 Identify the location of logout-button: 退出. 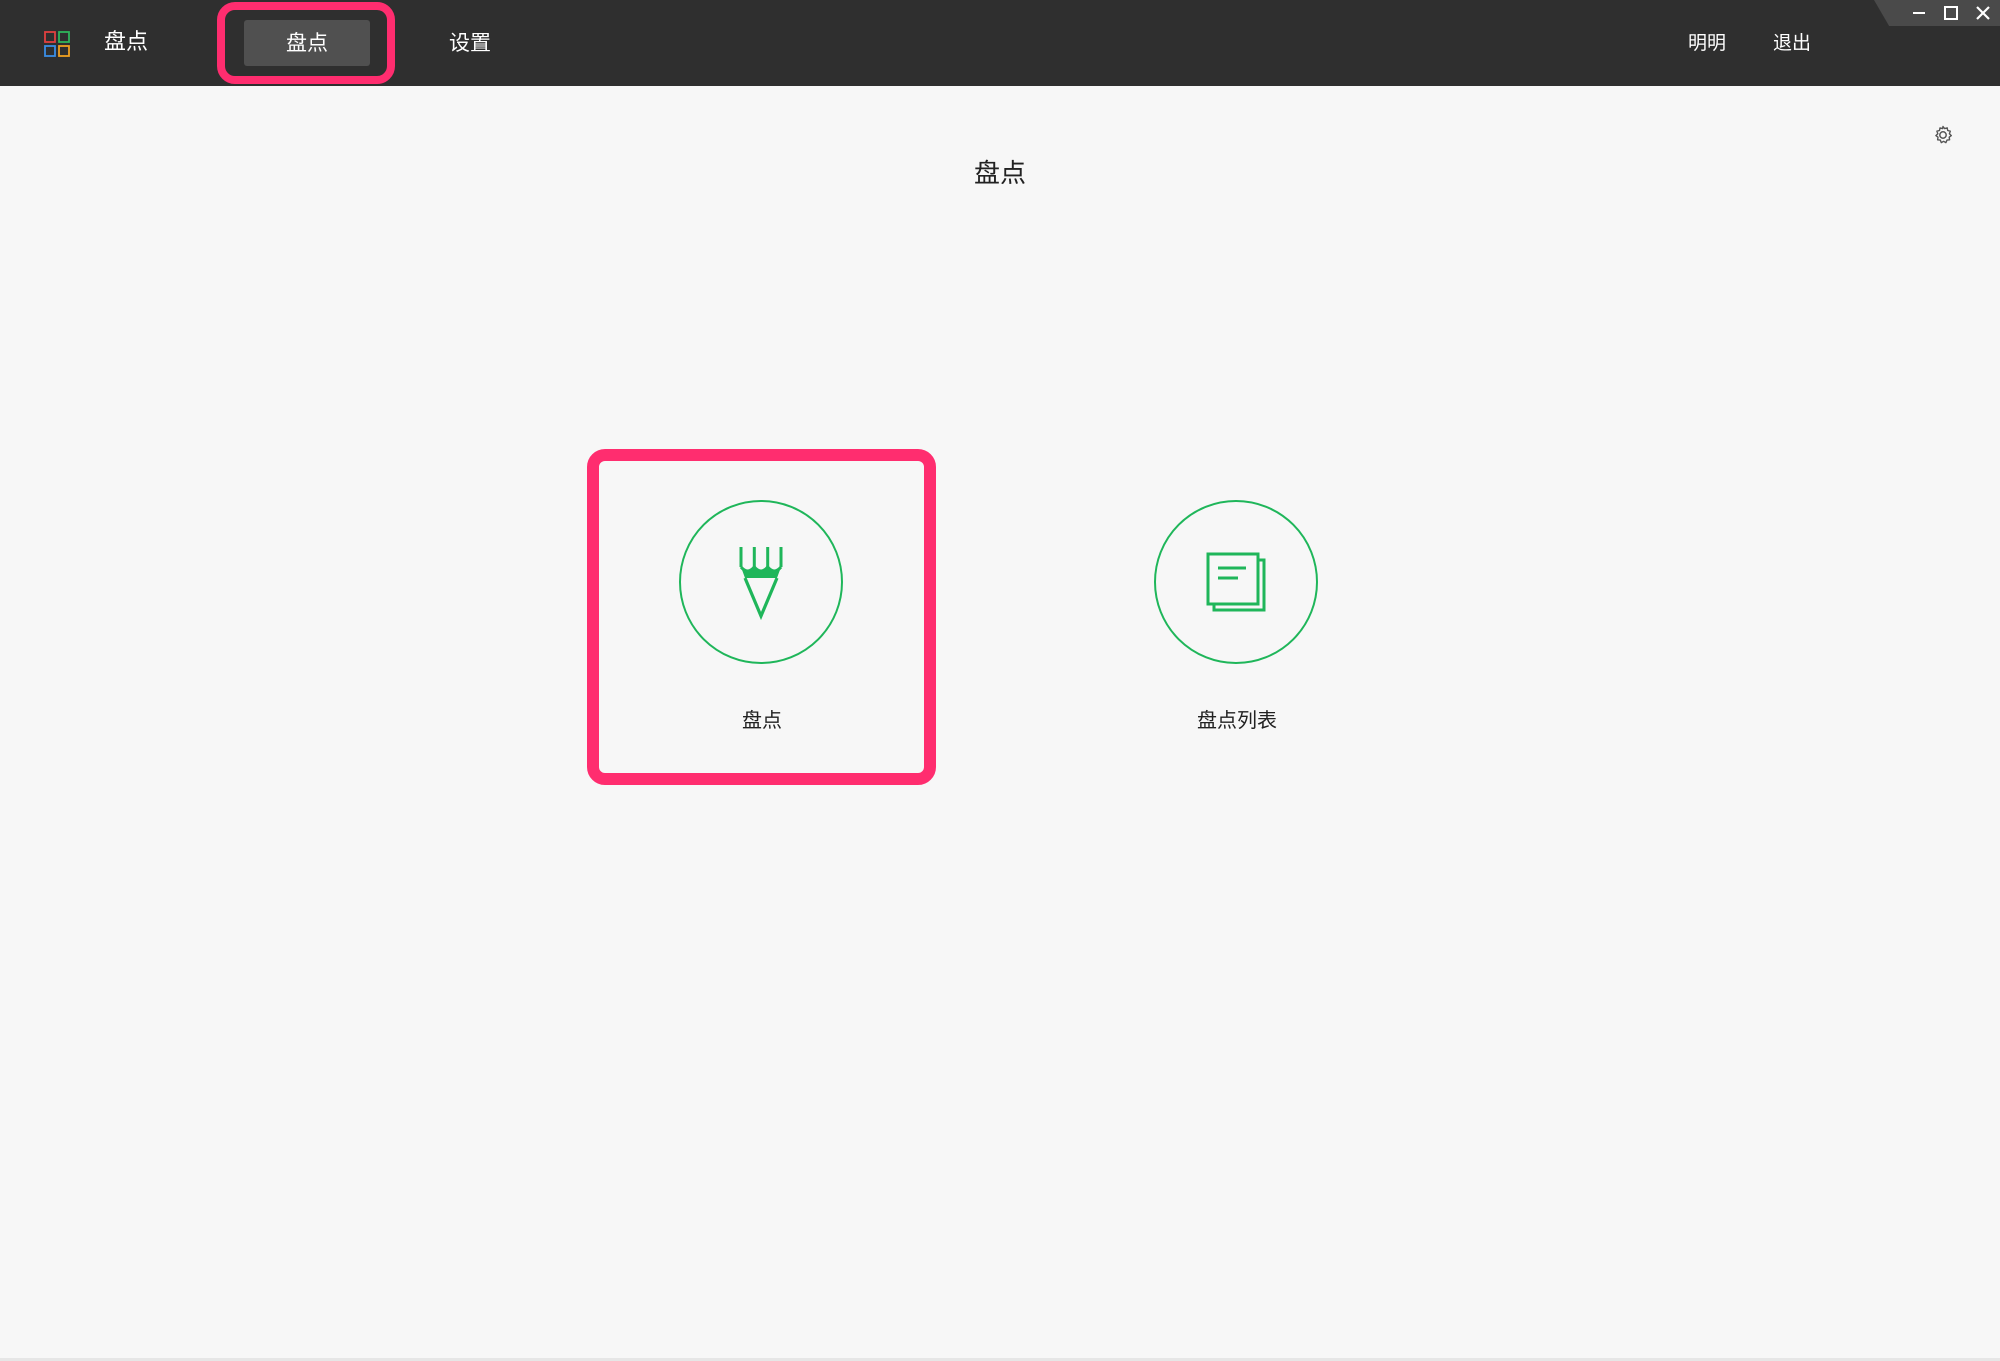
(1792, 43).